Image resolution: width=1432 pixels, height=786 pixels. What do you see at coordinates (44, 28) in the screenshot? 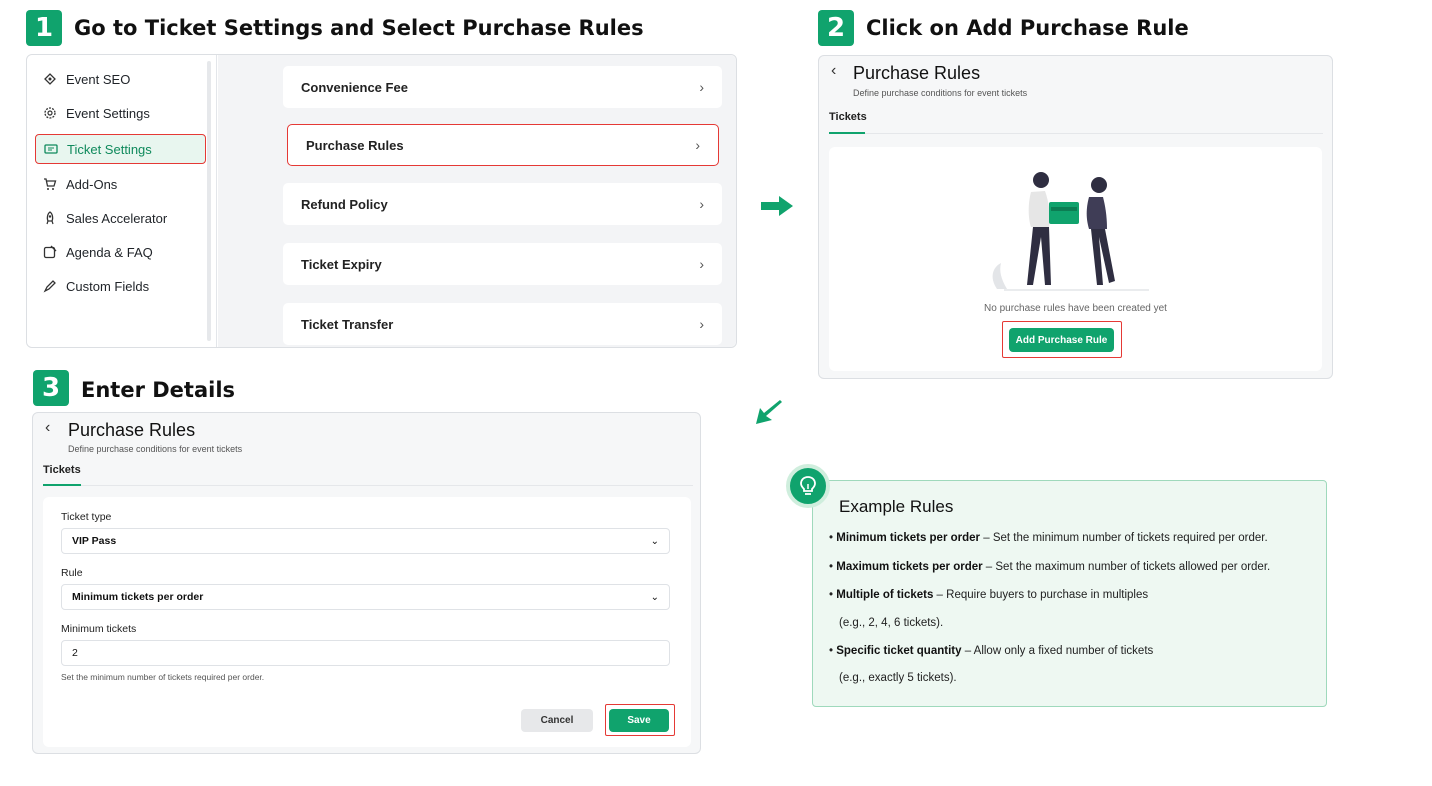
I see `step-1-badge: 1` at bounding box center [44, 28].